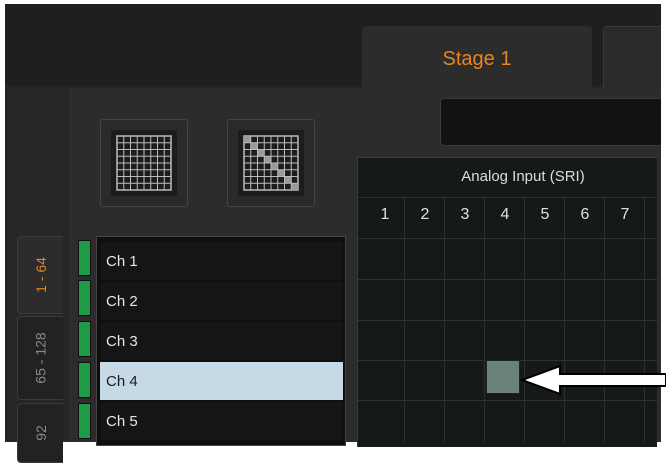 The image size is (666, 463). I want to click on matrix-column-header: 2, so click(425, 214).